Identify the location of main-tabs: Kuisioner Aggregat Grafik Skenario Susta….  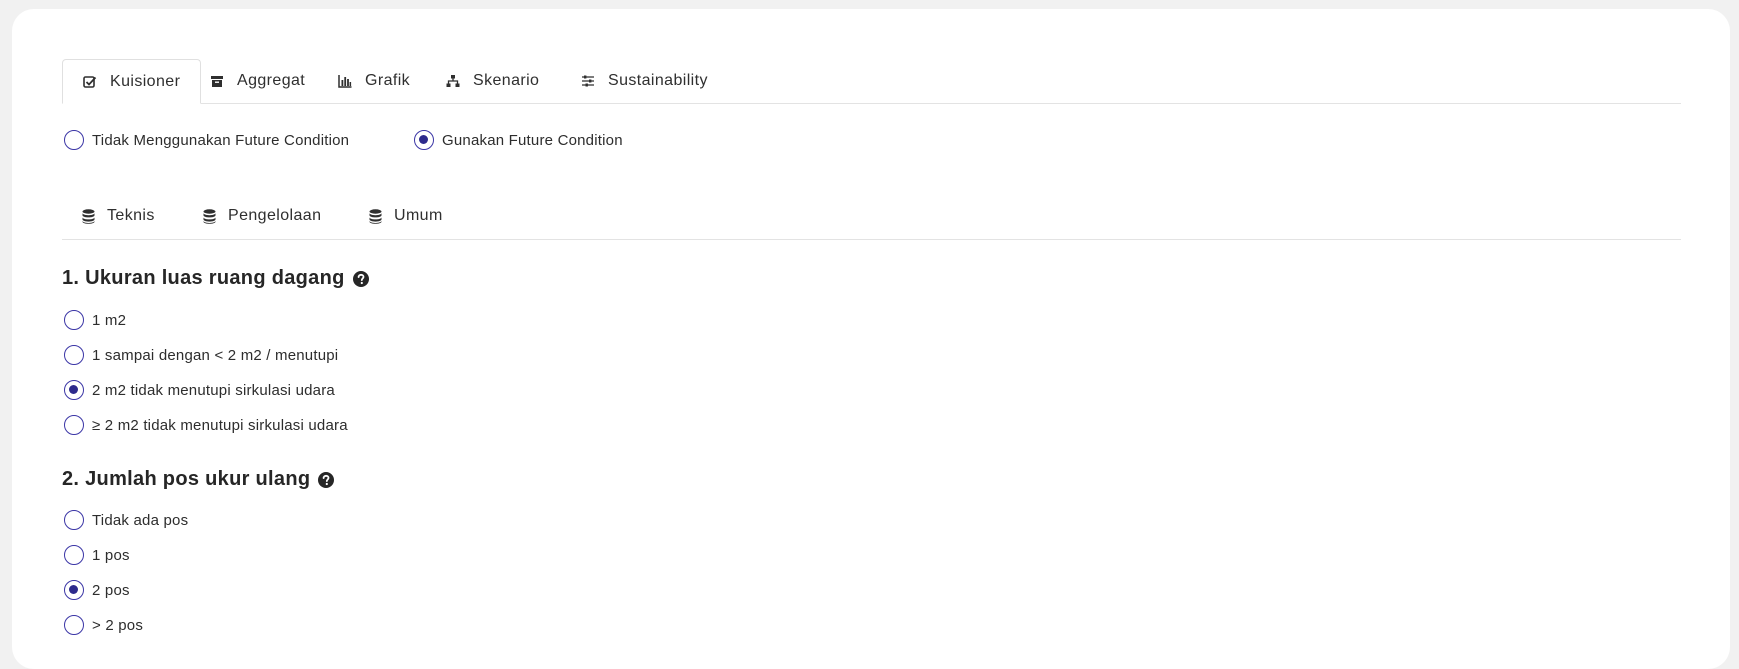
(871, 81).